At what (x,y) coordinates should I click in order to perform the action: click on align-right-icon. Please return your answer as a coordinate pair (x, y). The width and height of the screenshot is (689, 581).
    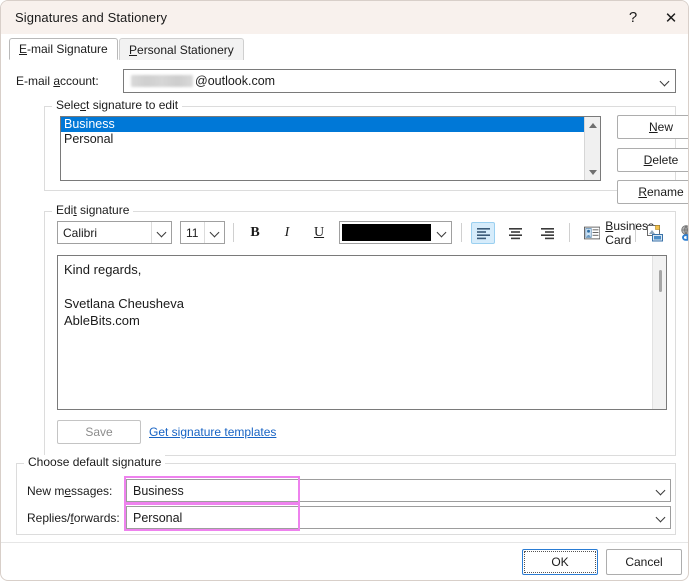
    Looking at the image, I should click on (547, 233).